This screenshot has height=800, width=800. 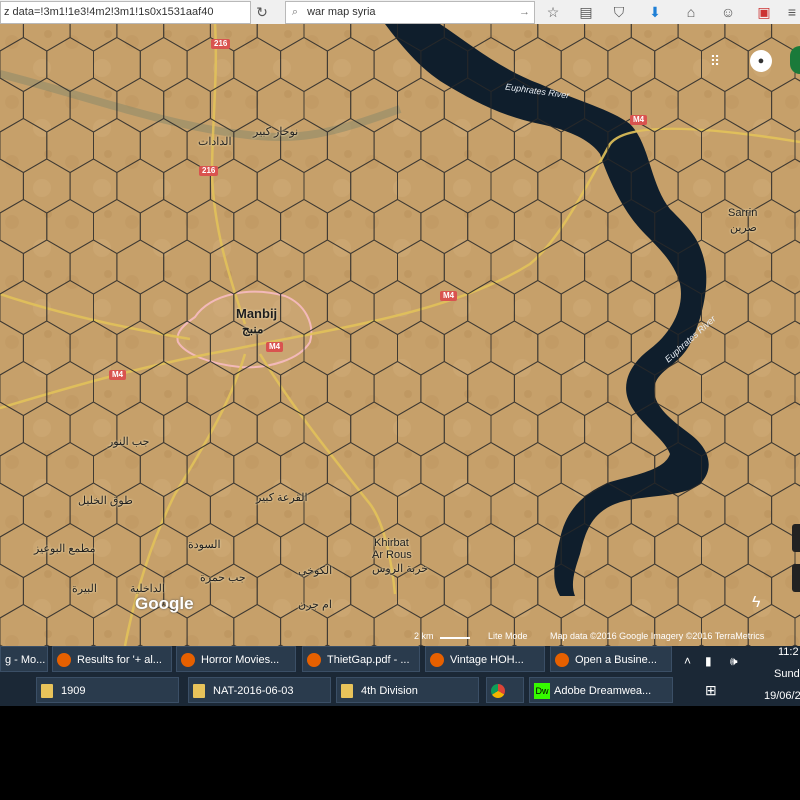 I want to click on place-label-mutaa-albuaiz: مطمع البوعيز, so click(x=65, y=549).